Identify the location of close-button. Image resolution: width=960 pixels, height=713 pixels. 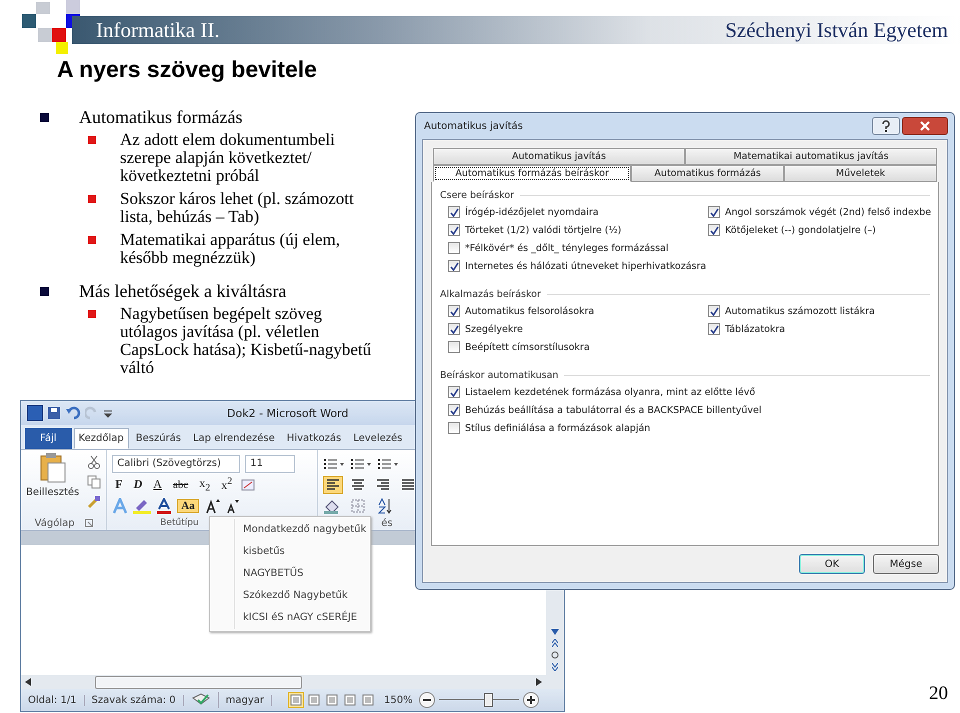
(925, 126).